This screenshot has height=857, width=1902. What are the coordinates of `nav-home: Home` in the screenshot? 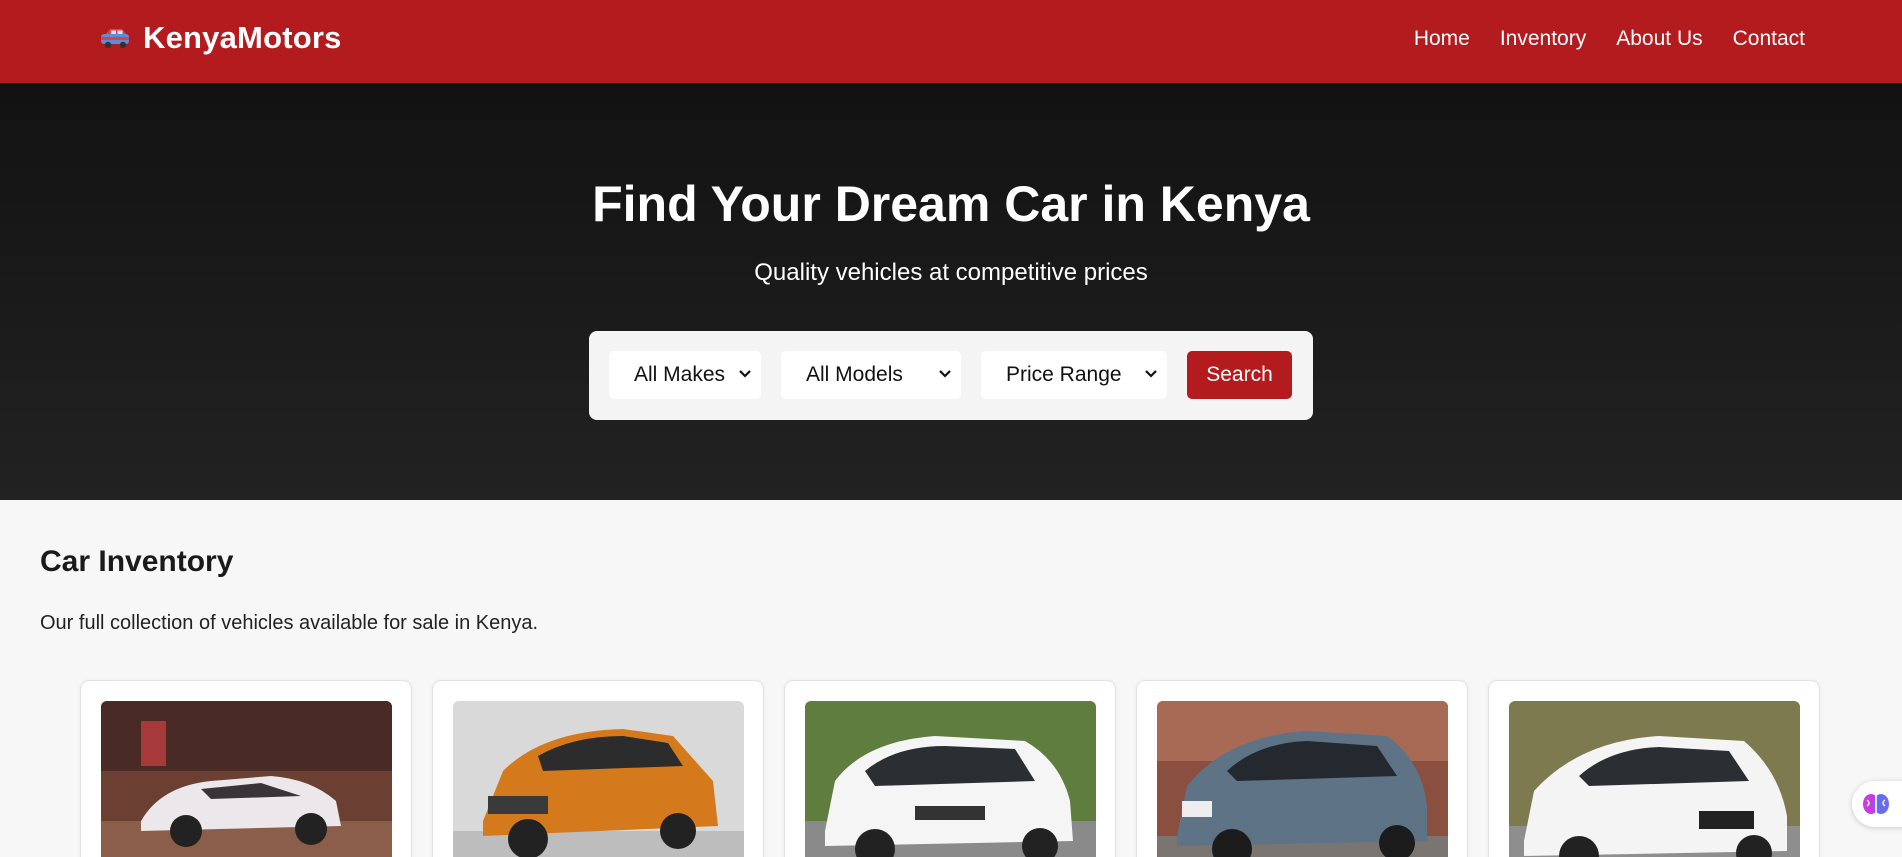 It's located at (1442, 39).